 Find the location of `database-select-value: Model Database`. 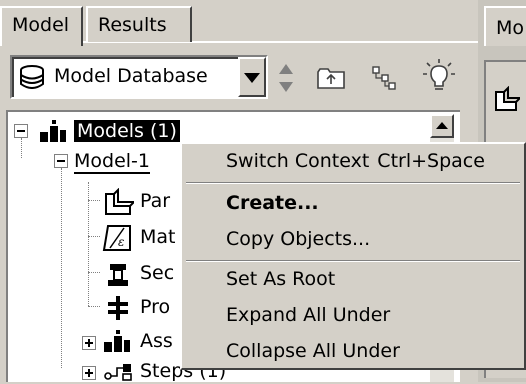

database-select-value: Model Database is located at coordinates (131, 76).